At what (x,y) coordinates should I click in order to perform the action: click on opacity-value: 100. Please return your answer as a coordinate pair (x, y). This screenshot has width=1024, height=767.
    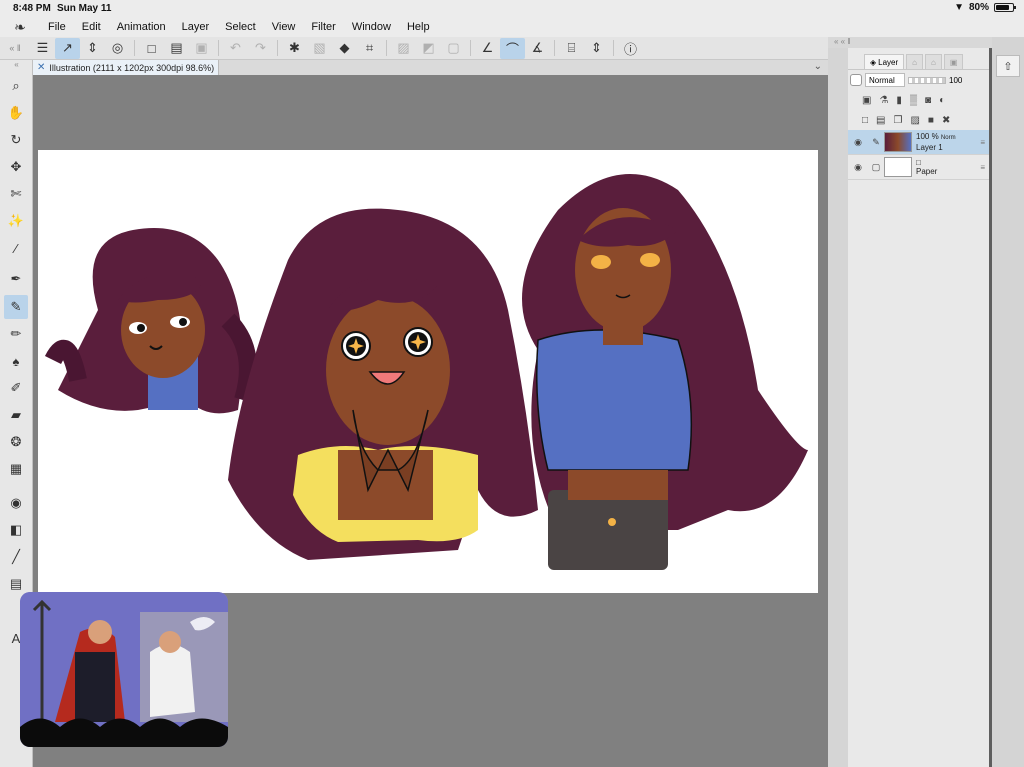
    Looking at the image, I should click on (955, 80).